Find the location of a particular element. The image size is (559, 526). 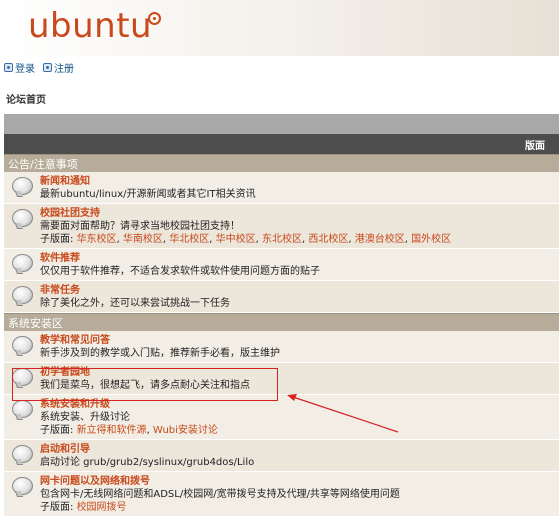

register-link: 注册 is located at coordinates (58, 67).